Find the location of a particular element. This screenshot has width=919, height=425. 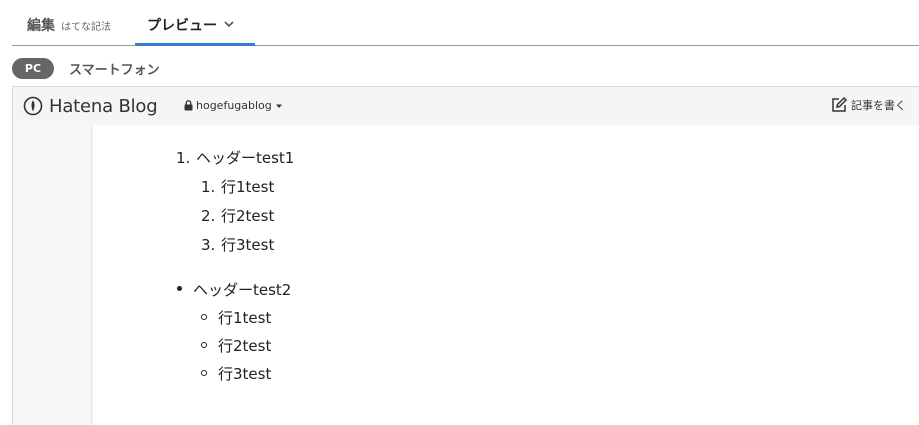

list-item: 行3test is located at coordinates (233, 374).